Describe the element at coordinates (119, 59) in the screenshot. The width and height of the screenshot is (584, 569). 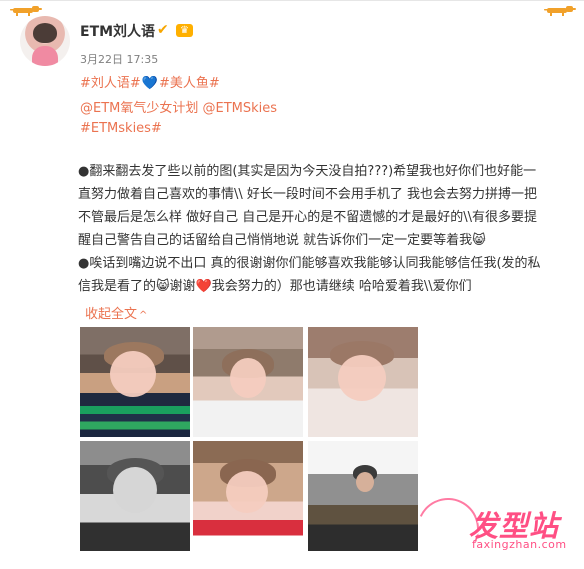
I see `post-time: 3月22日 17:35` at that location.